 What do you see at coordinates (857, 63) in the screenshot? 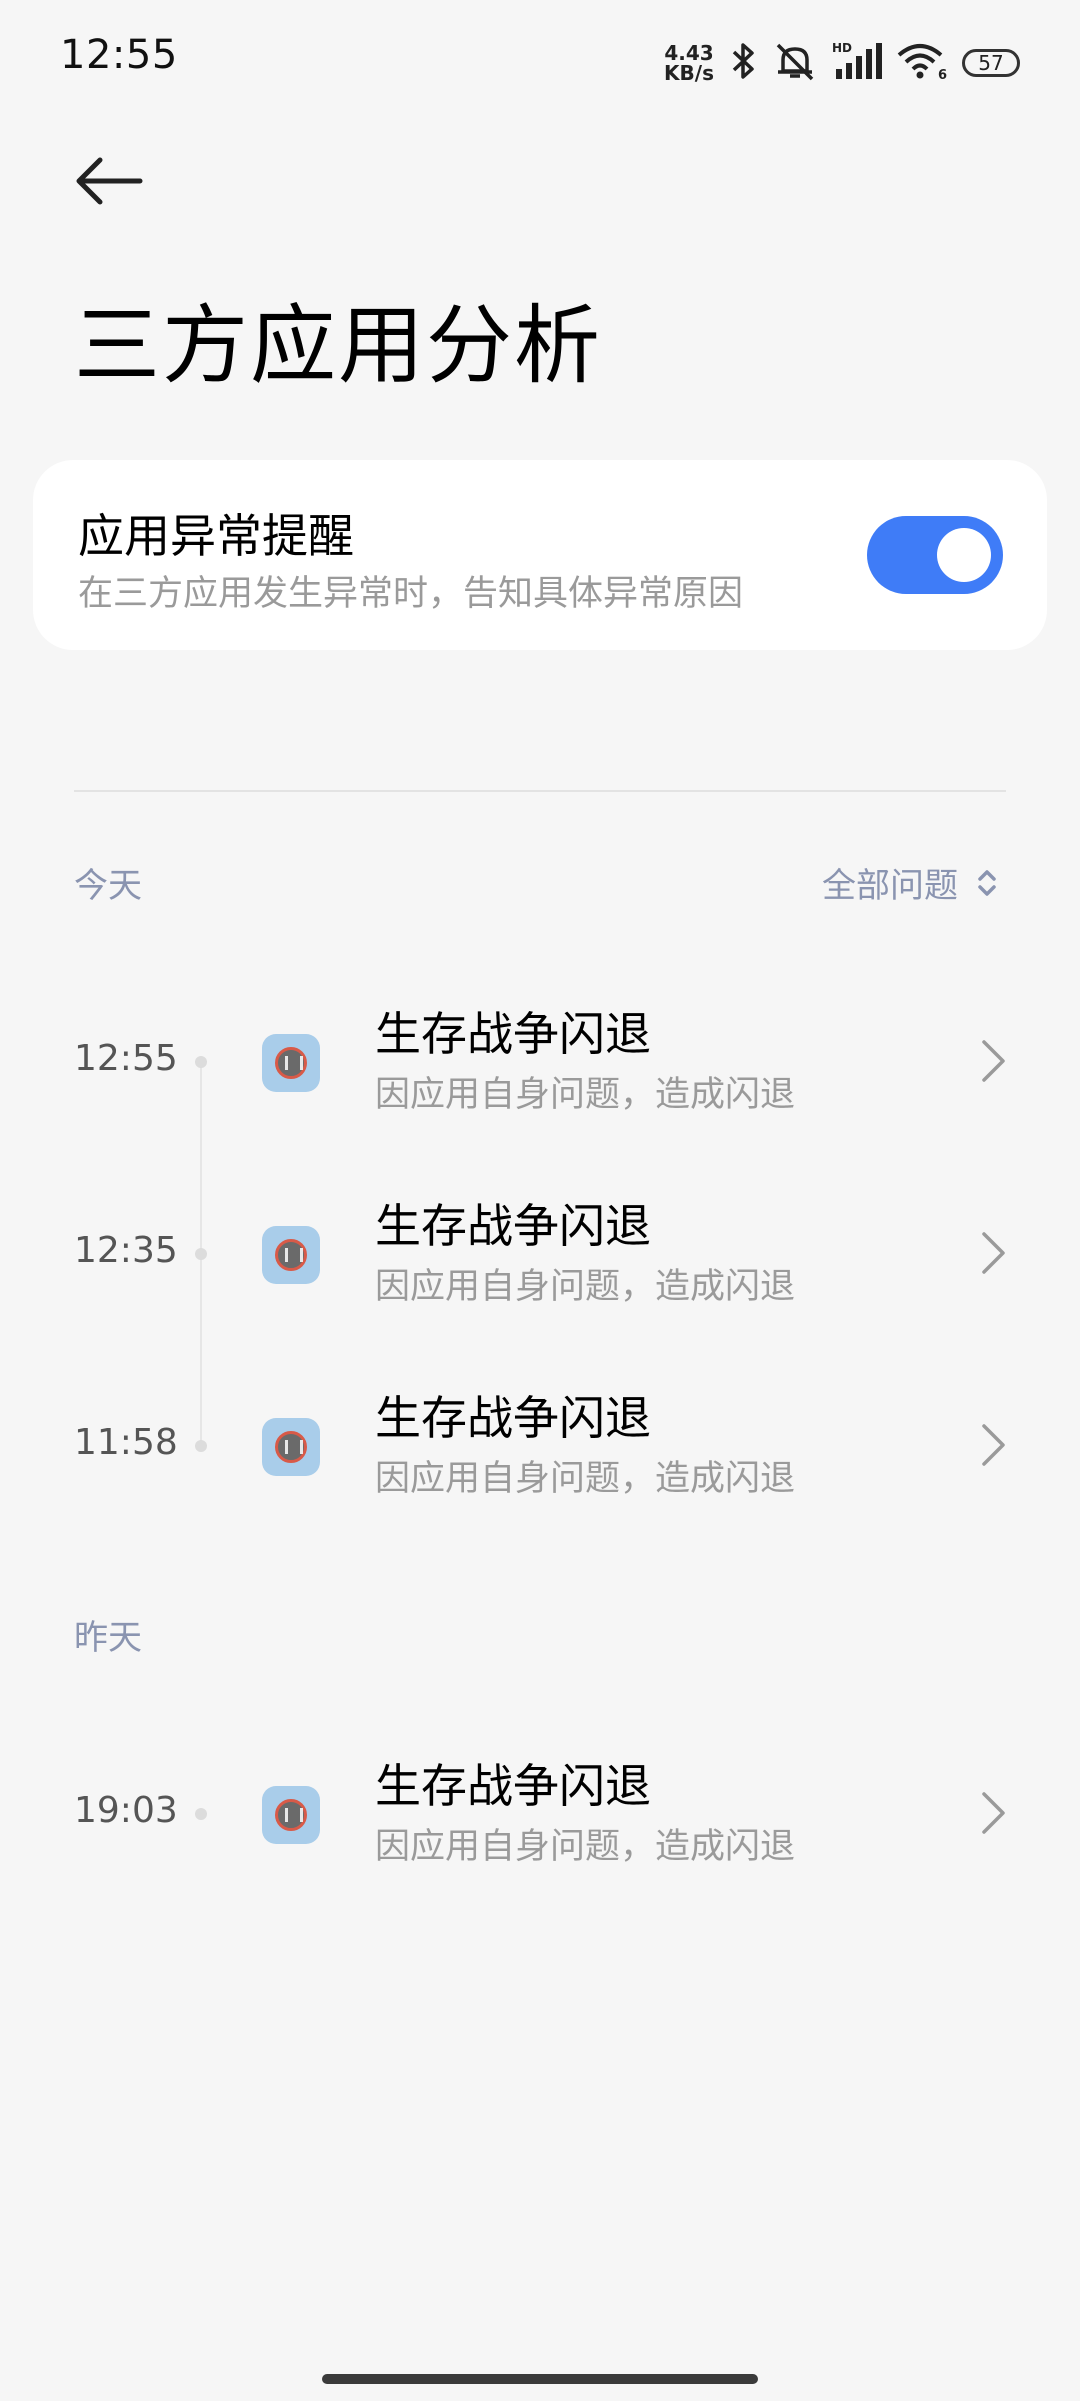
I see `cell-signal-icon: HD` at bounding box center [857, 63].